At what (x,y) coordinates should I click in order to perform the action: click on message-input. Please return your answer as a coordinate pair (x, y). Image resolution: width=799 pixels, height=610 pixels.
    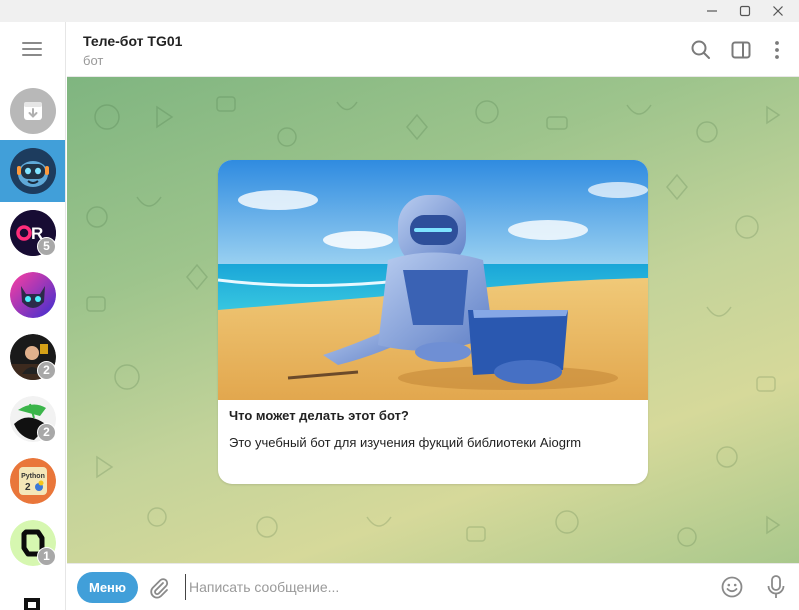
    Looking at the image, I should click on (445, 587).